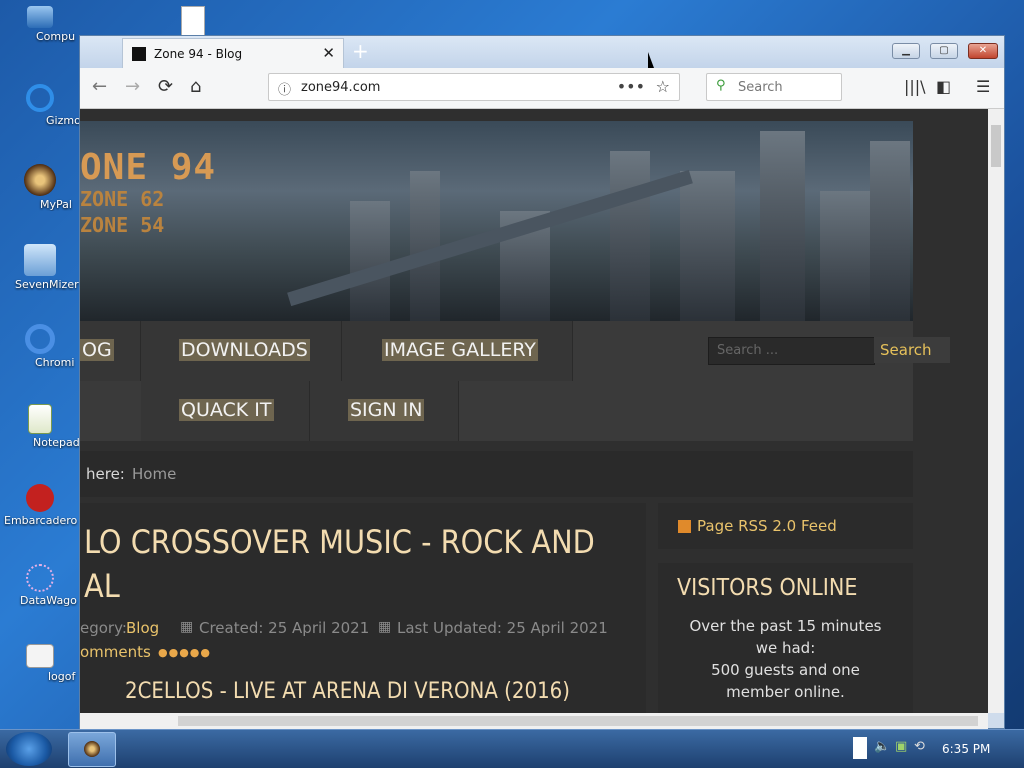 The width and height of the screenshot is (1024, 768). What do you see at coordinates (340, 87) in the screenshot?
I see `url-text: zone94.com` at bounding box center [340, 87].